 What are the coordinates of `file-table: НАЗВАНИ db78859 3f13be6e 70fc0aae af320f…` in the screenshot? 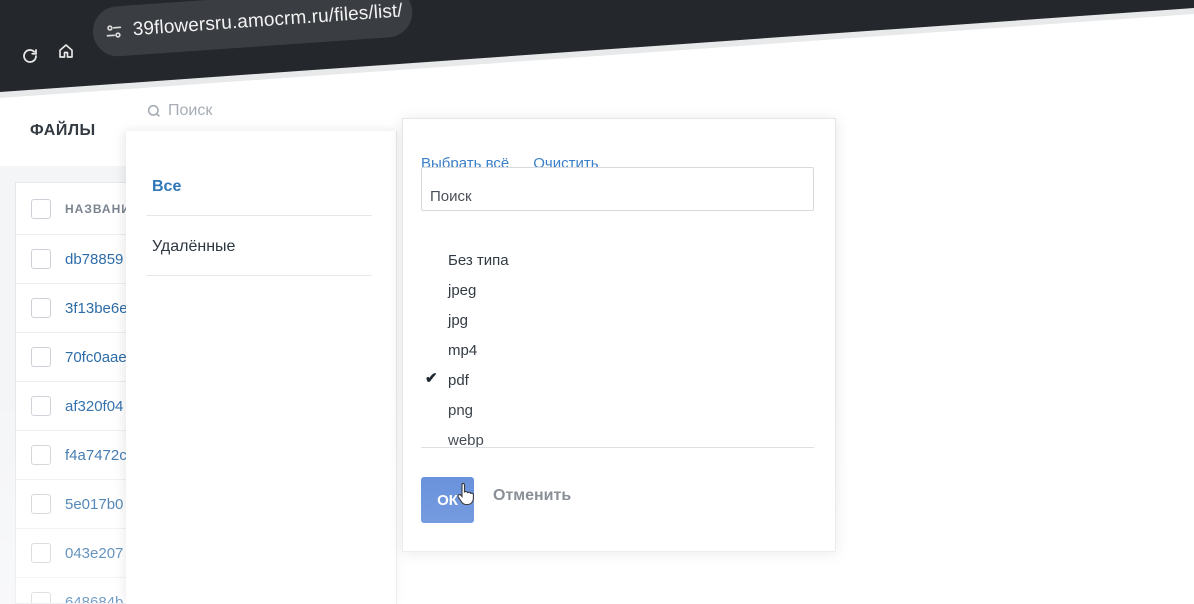 It's located at (70, 393).